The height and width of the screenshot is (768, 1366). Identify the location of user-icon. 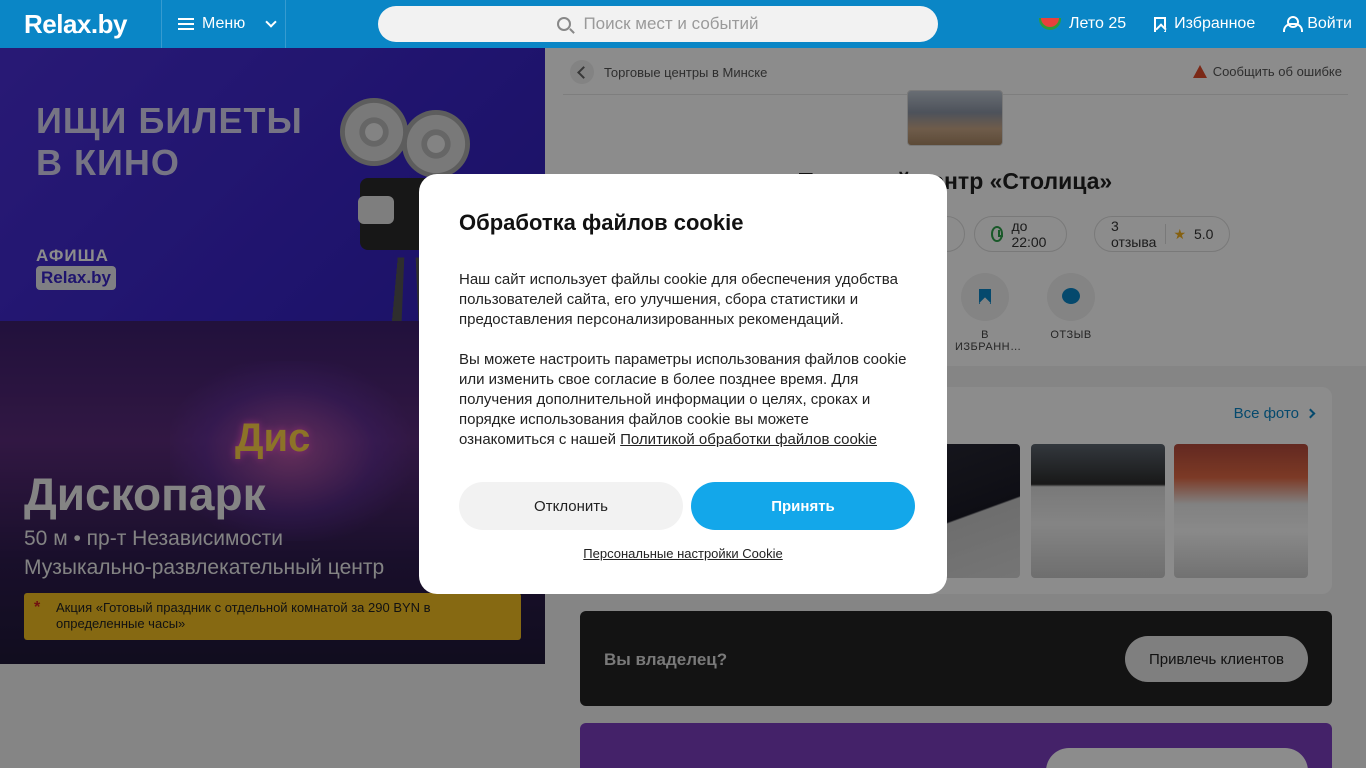
(1293, 24).